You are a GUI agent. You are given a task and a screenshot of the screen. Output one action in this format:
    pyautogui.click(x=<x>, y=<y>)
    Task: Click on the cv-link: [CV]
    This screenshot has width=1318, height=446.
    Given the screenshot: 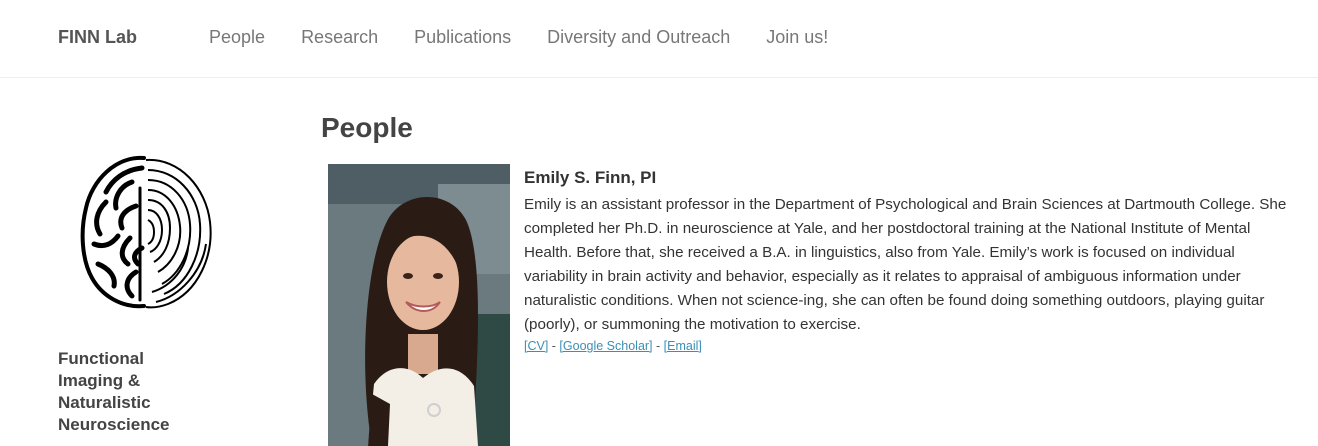 What is the action you would take?
    pyautogui.click(x=536, y=346)
    